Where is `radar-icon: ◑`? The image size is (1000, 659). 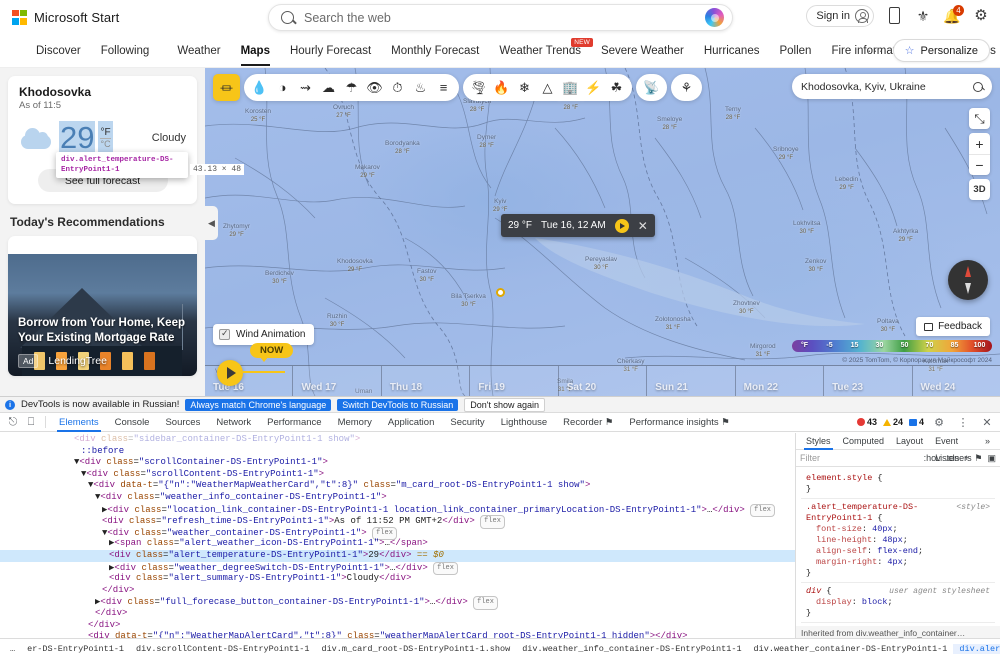
radar-icon: ◑ is located at coordinates (282, 87).